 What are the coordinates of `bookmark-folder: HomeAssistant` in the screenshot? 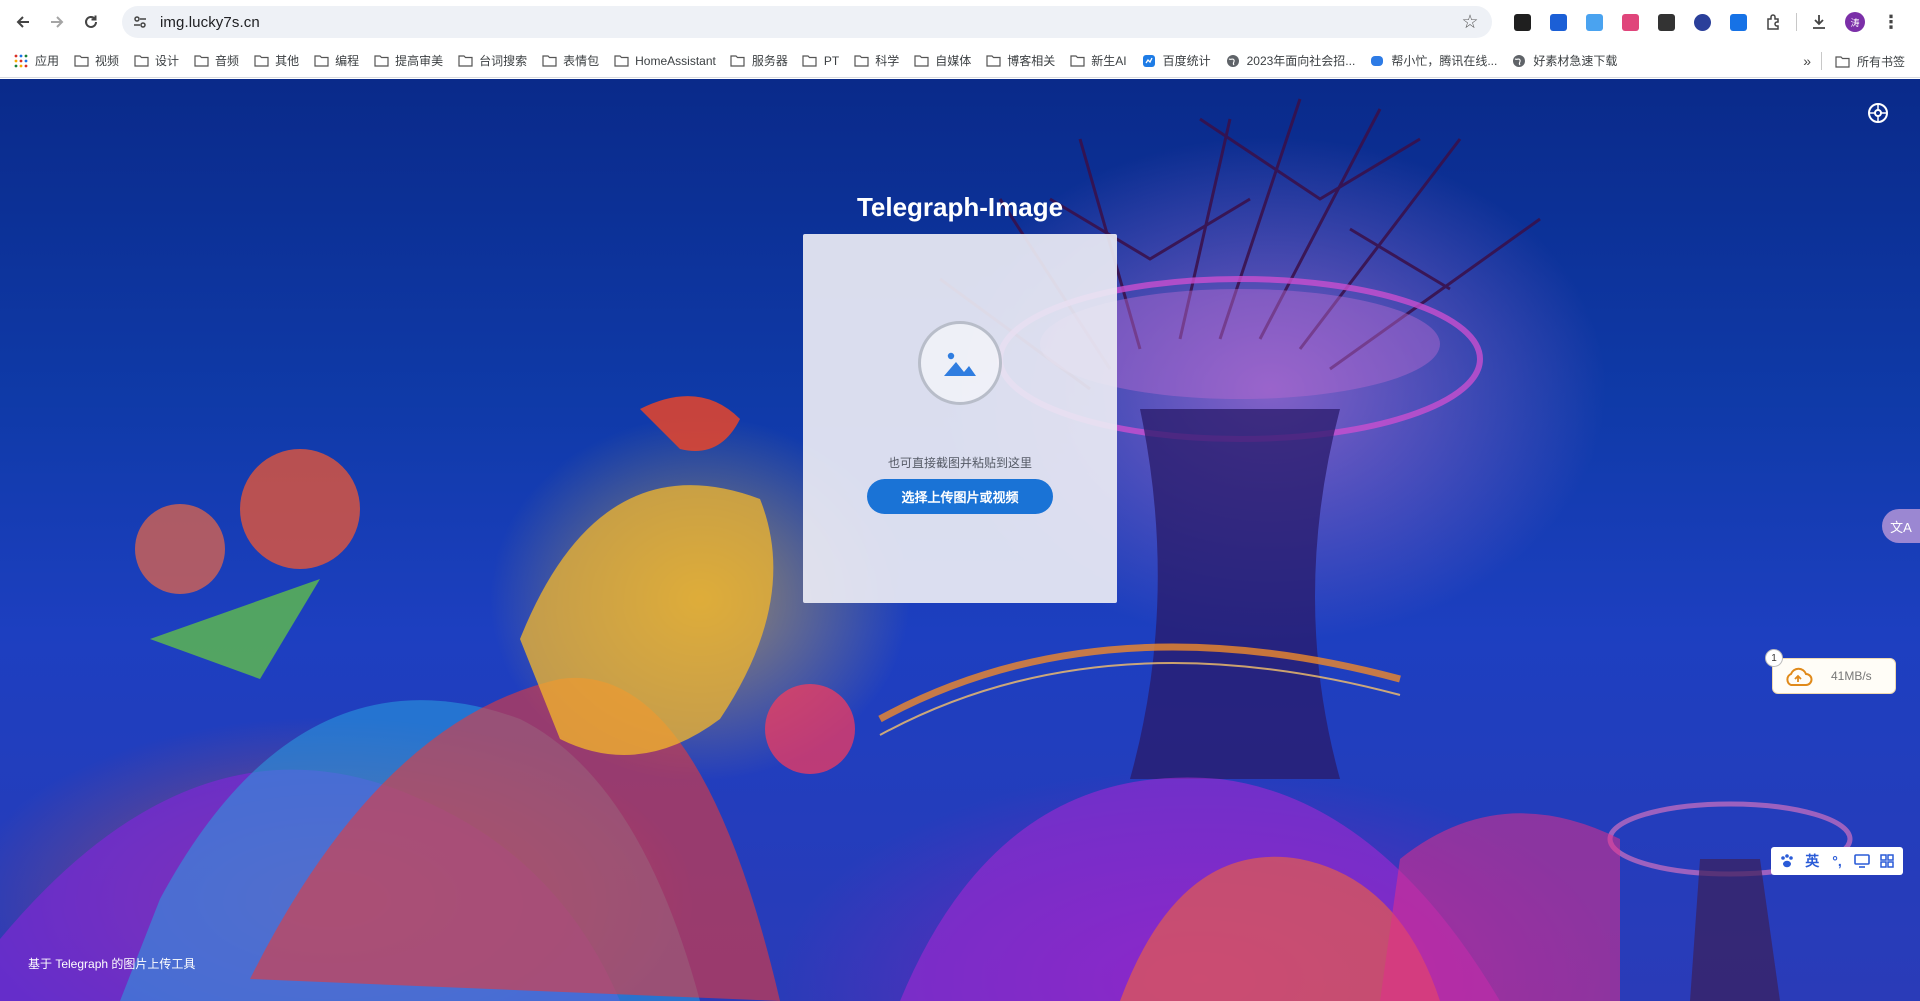 It's located at (664, 61).